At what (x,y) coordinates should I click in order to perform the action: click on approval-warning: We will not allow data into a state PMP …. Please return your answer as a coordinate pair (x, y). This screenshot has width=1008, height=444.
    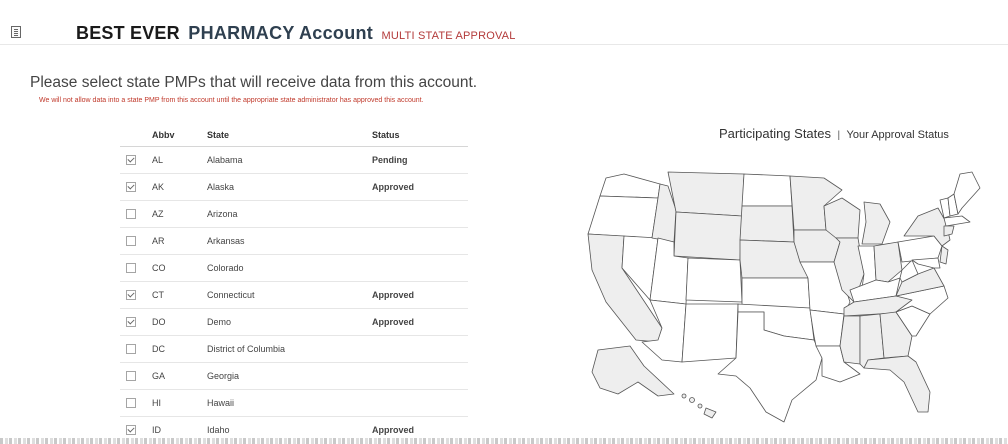
    Looking at the image, I should click on (231, 100).